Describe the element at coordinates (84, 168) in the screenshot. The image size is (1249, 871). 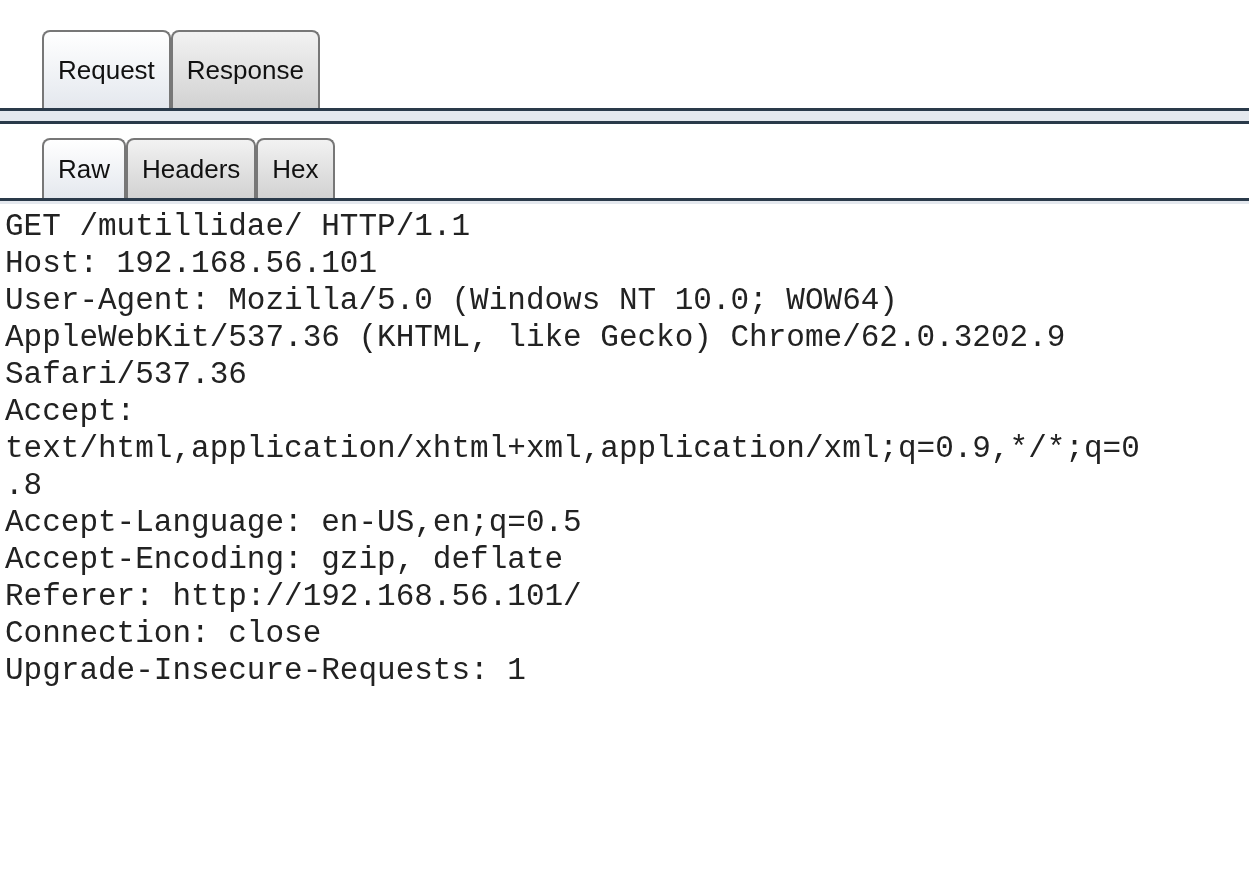
I see `tab: Raw` at that location.